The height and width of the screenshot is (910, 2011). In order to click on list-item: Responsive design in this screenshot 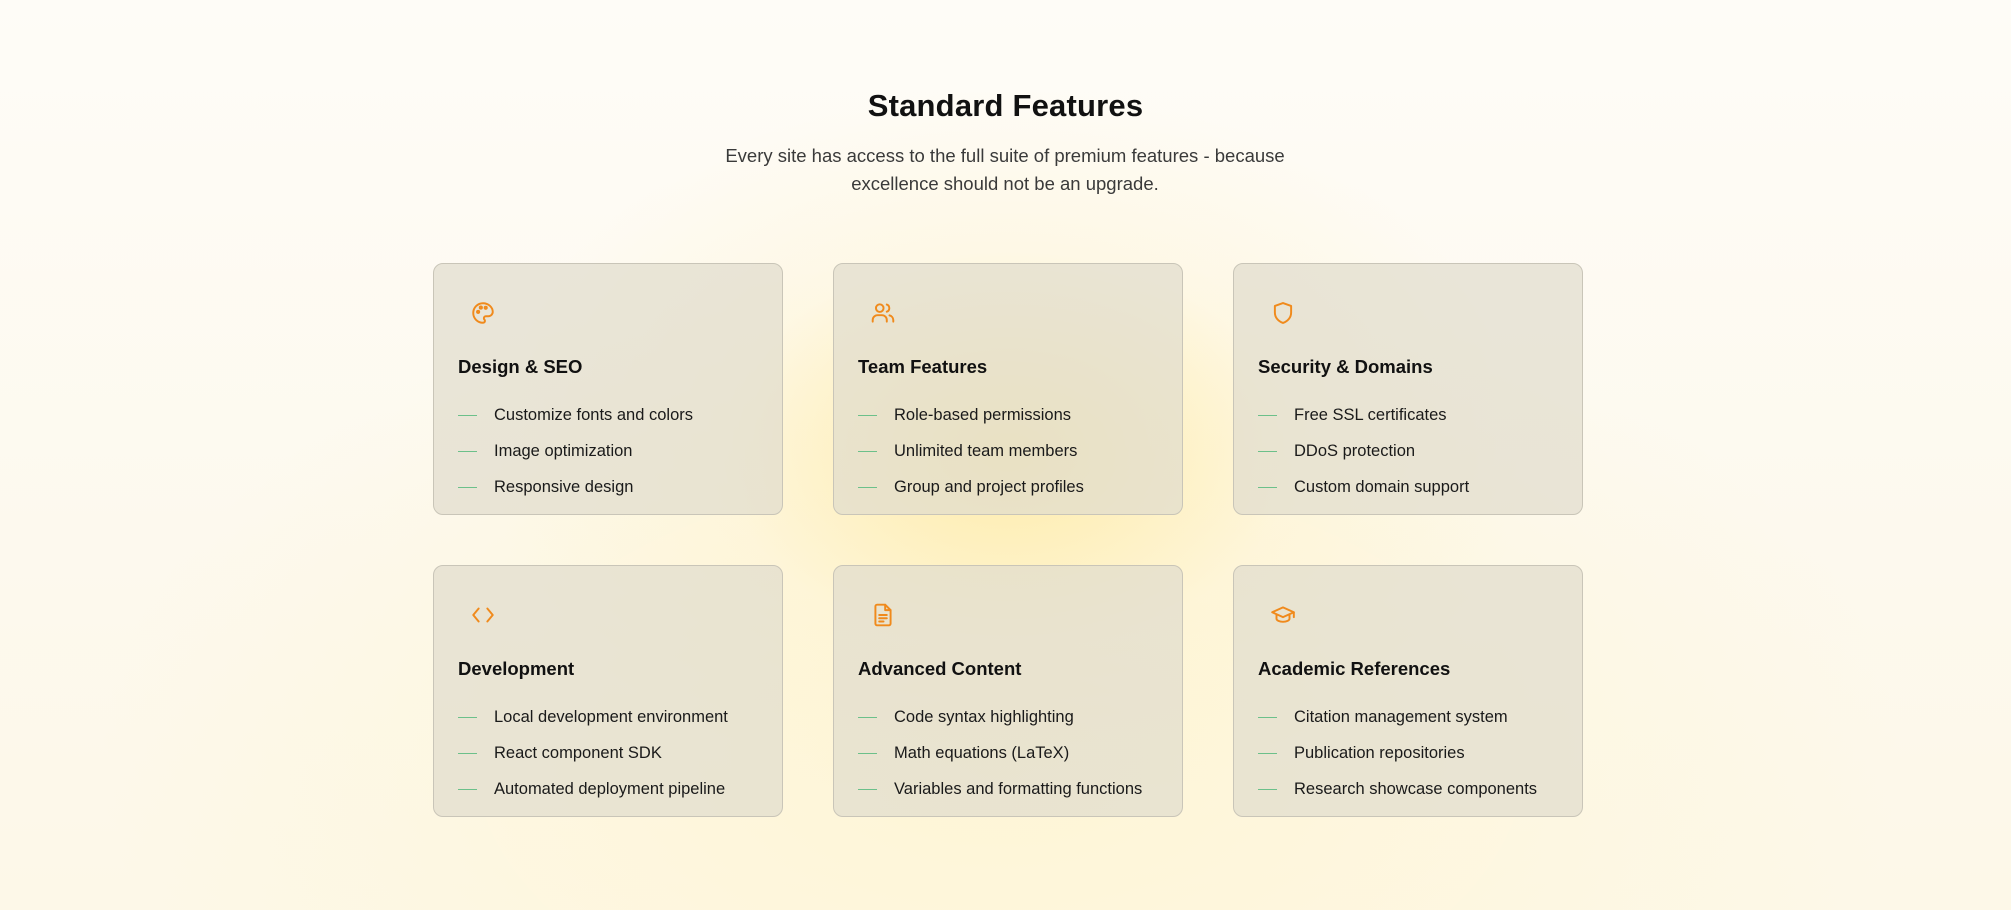, I will do `click(575, 487)`.